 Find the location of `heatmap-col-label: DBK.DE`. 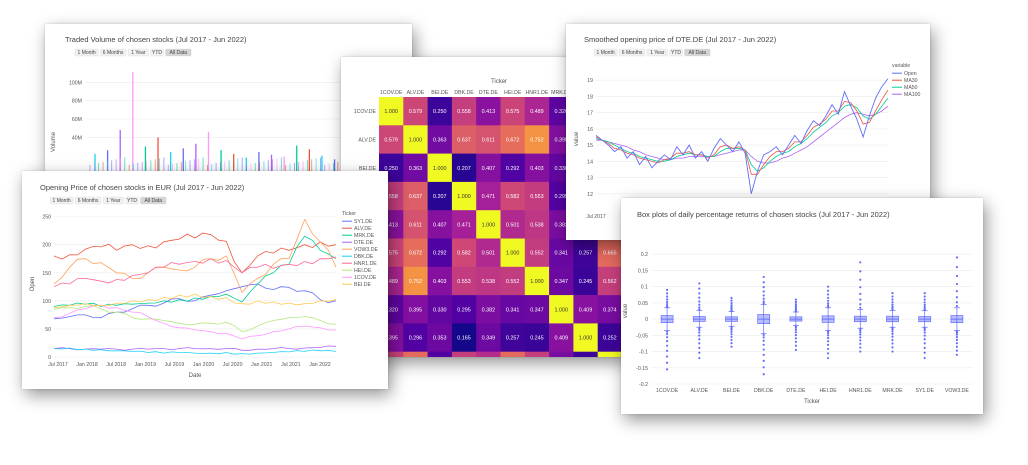

heatmap-col-label: DBK.DE is located at coordinates (464, 93).